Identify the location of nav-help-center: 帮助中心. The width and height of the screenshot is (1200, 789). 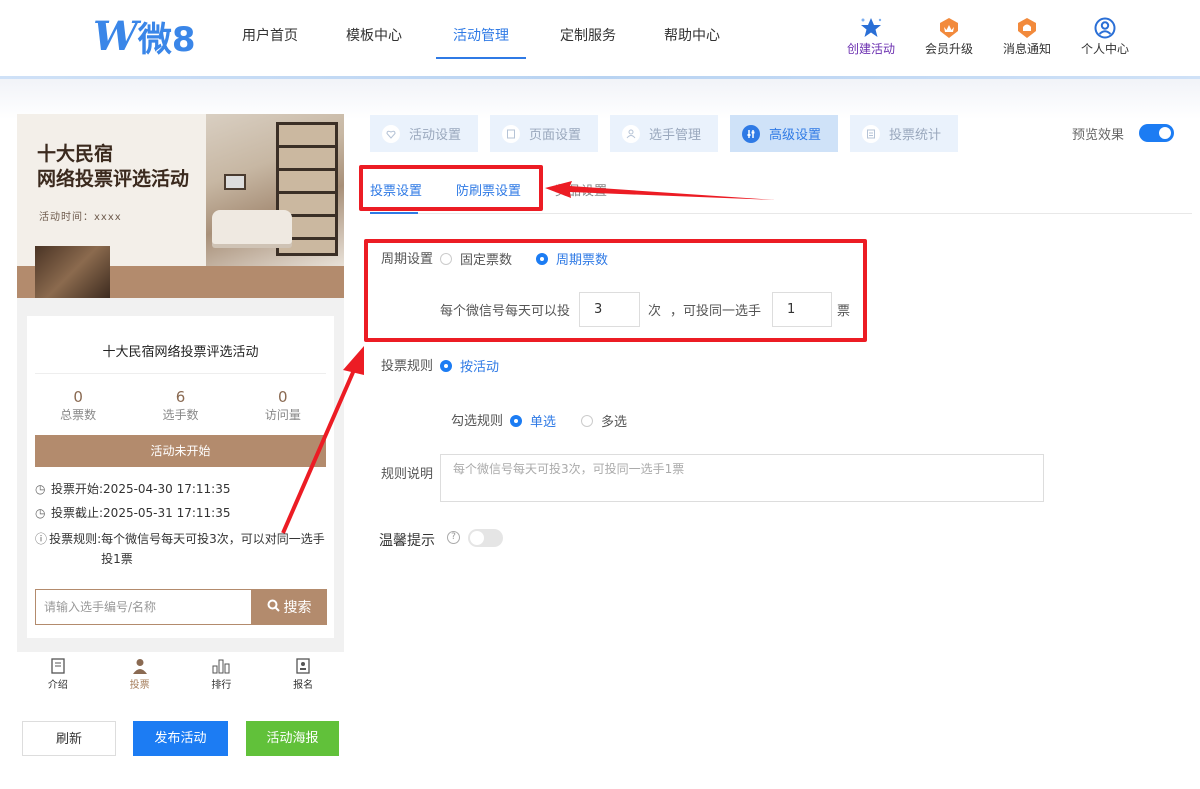
(692, 38).